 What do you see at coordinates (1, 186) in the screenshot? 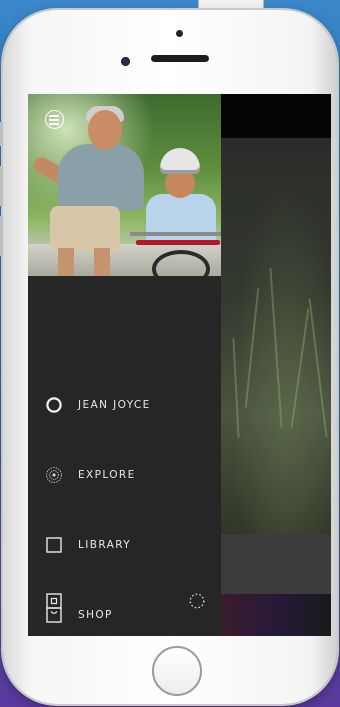
I see `volume-up-button` at bounding box center [1, 186].